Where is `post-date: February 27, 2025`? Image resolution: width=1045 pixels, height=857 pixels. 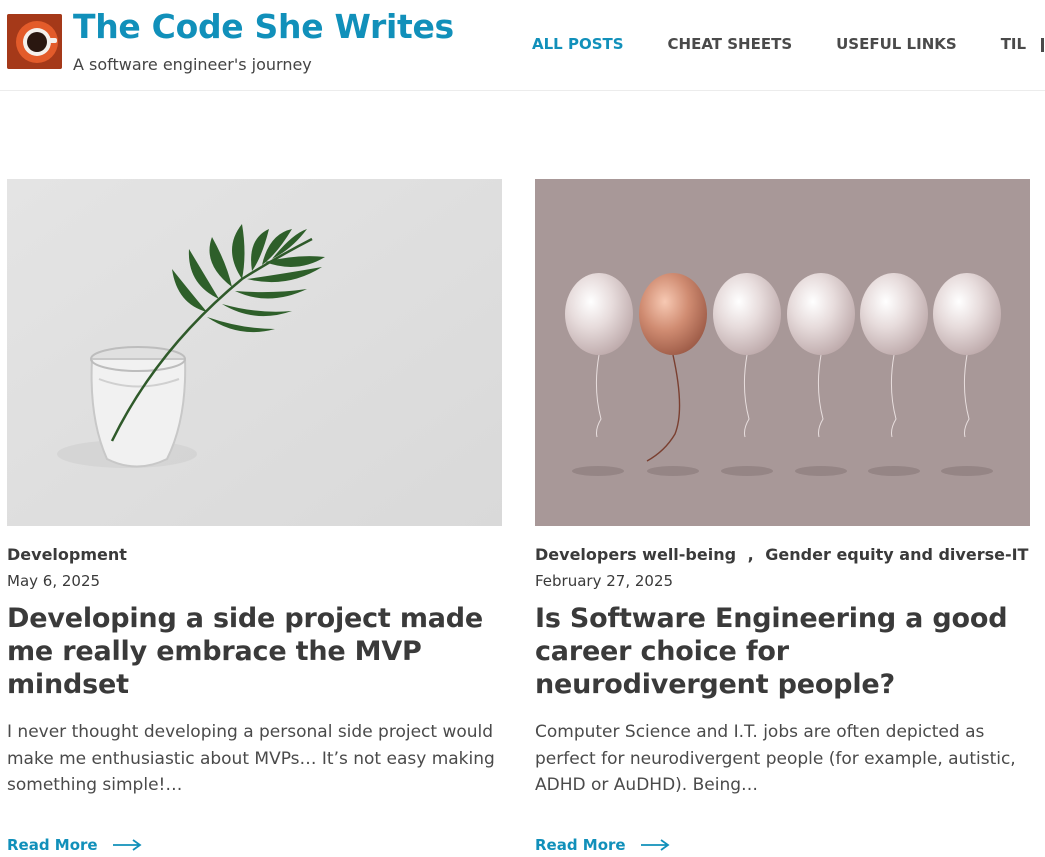
post-date: February 27, 2025 is located at coordinates (604, 581).